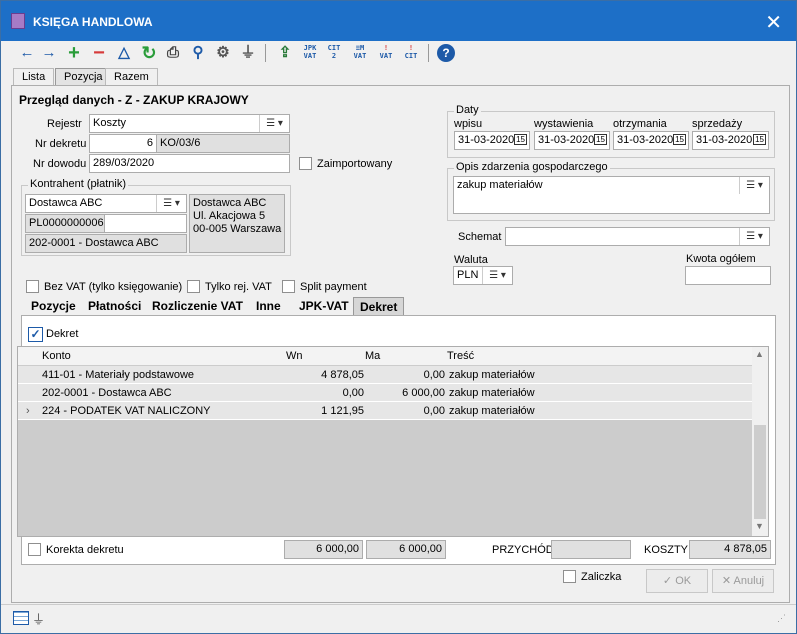 The width and height of the screenshot is (797, 634). What do you see at coordinates (35, 334) in the screenshot?
I see `dekret-checkbox: ✓` at bounding box center [35, 334].